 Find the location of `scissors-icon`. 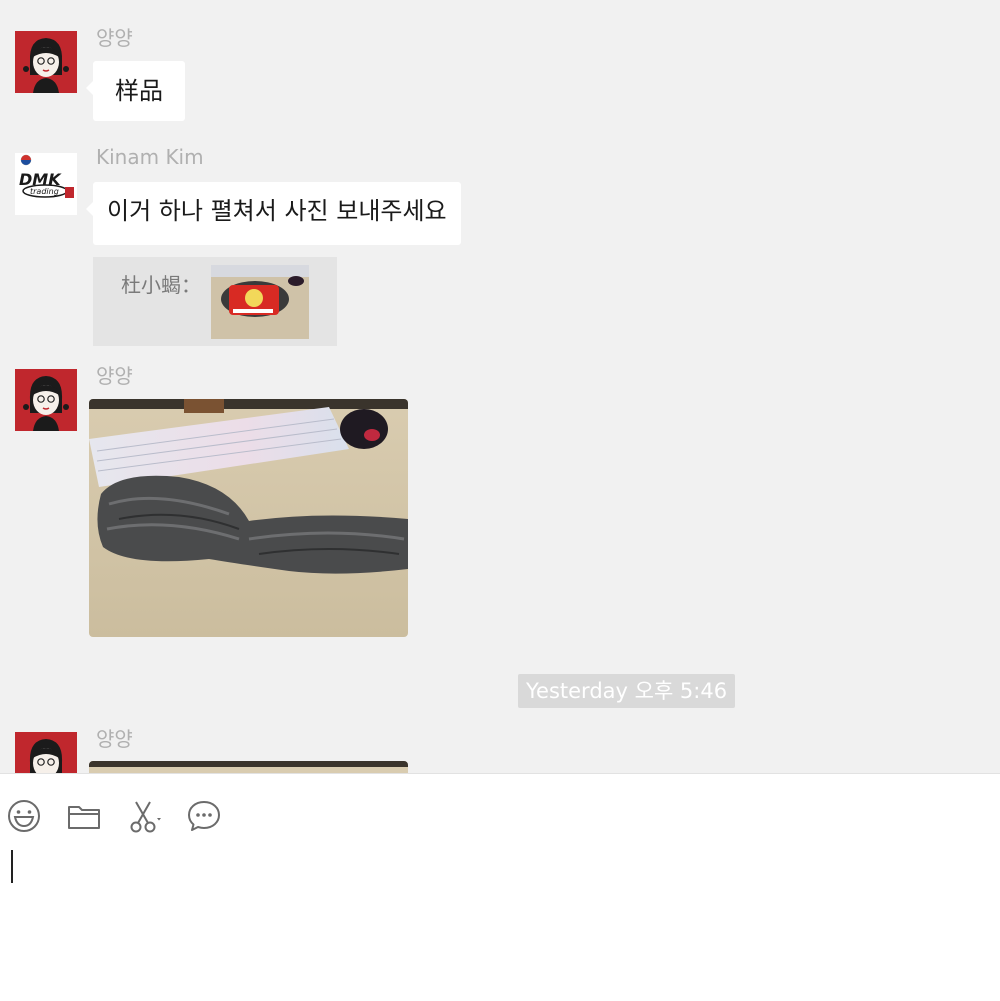

scissors-icon is located at coordinates (145, 817).